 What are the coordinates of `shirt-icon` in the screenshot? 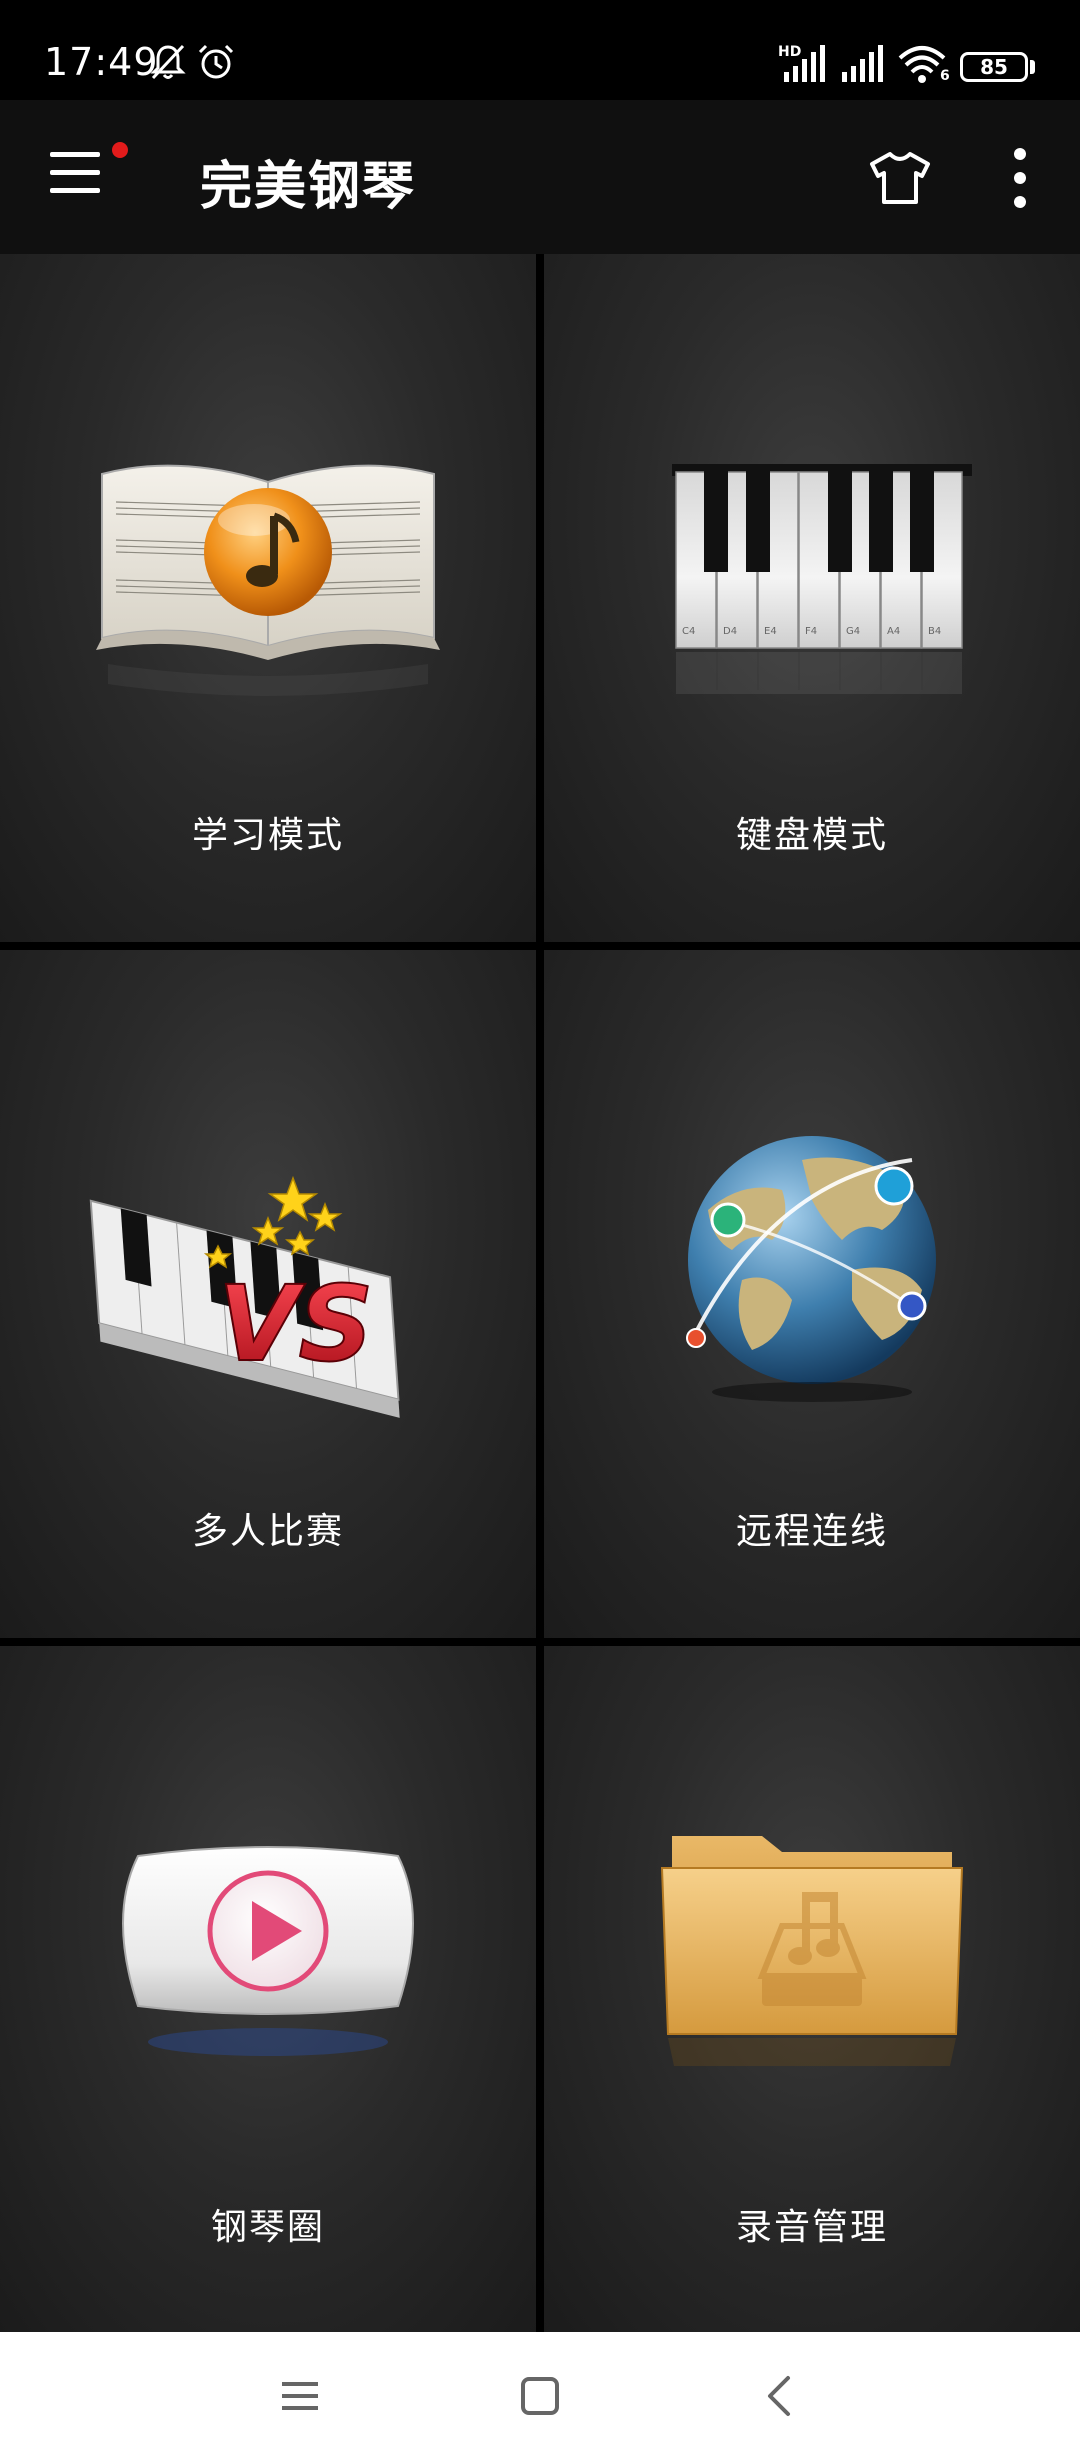 It's located at (900, 178).